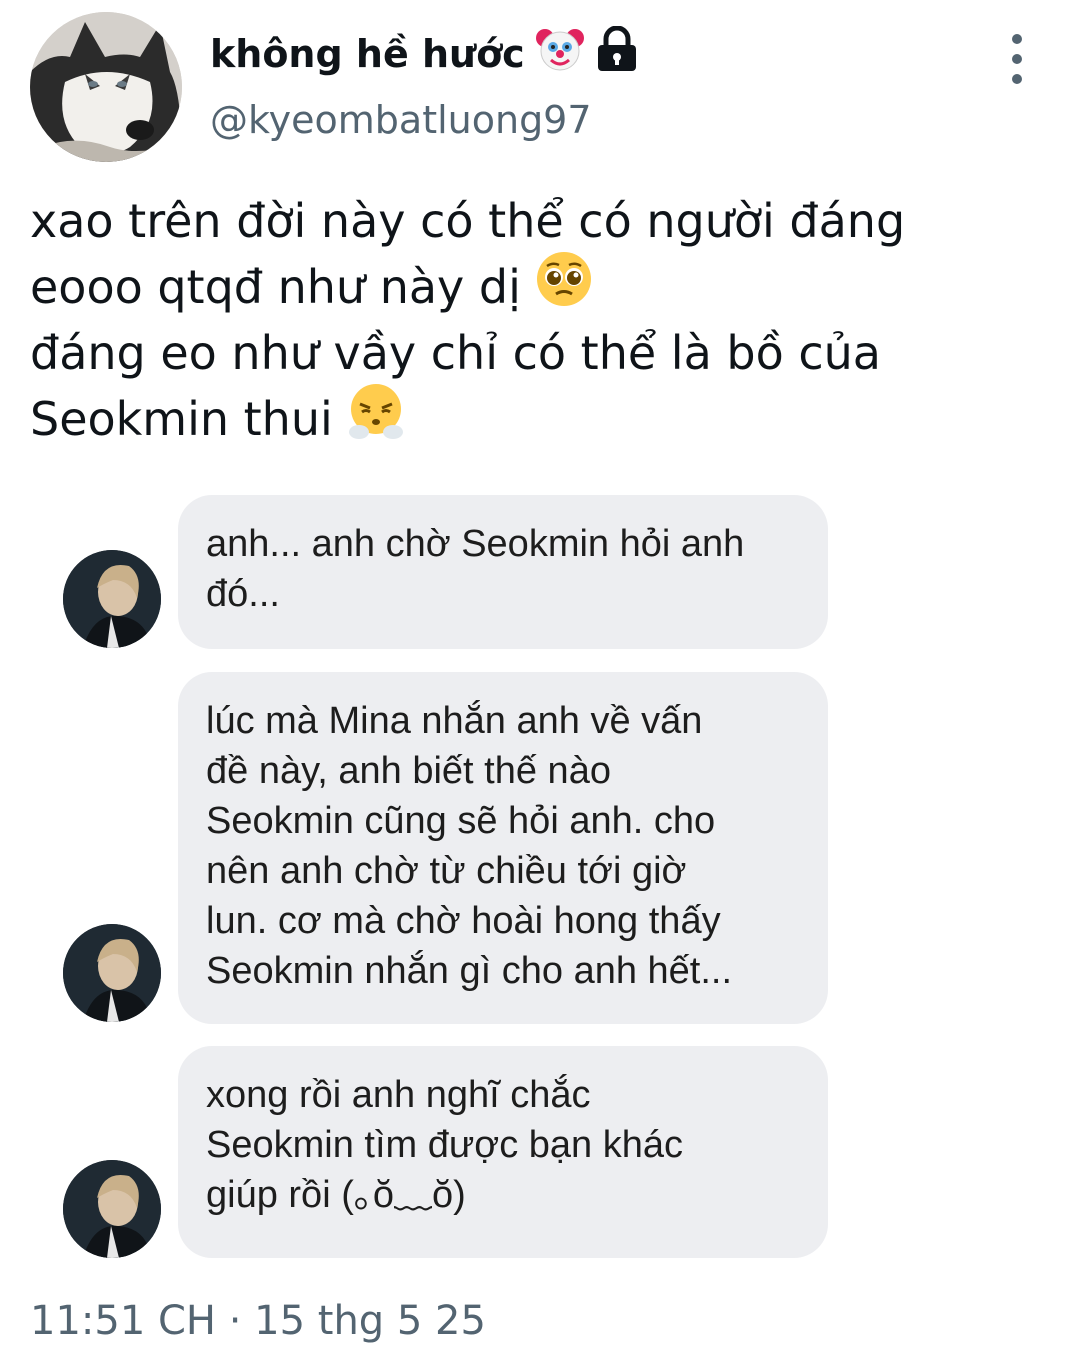 The width and height of the screenshot is (1080, 1372). I want to click on husky-avatar-image, so click(106, 87).